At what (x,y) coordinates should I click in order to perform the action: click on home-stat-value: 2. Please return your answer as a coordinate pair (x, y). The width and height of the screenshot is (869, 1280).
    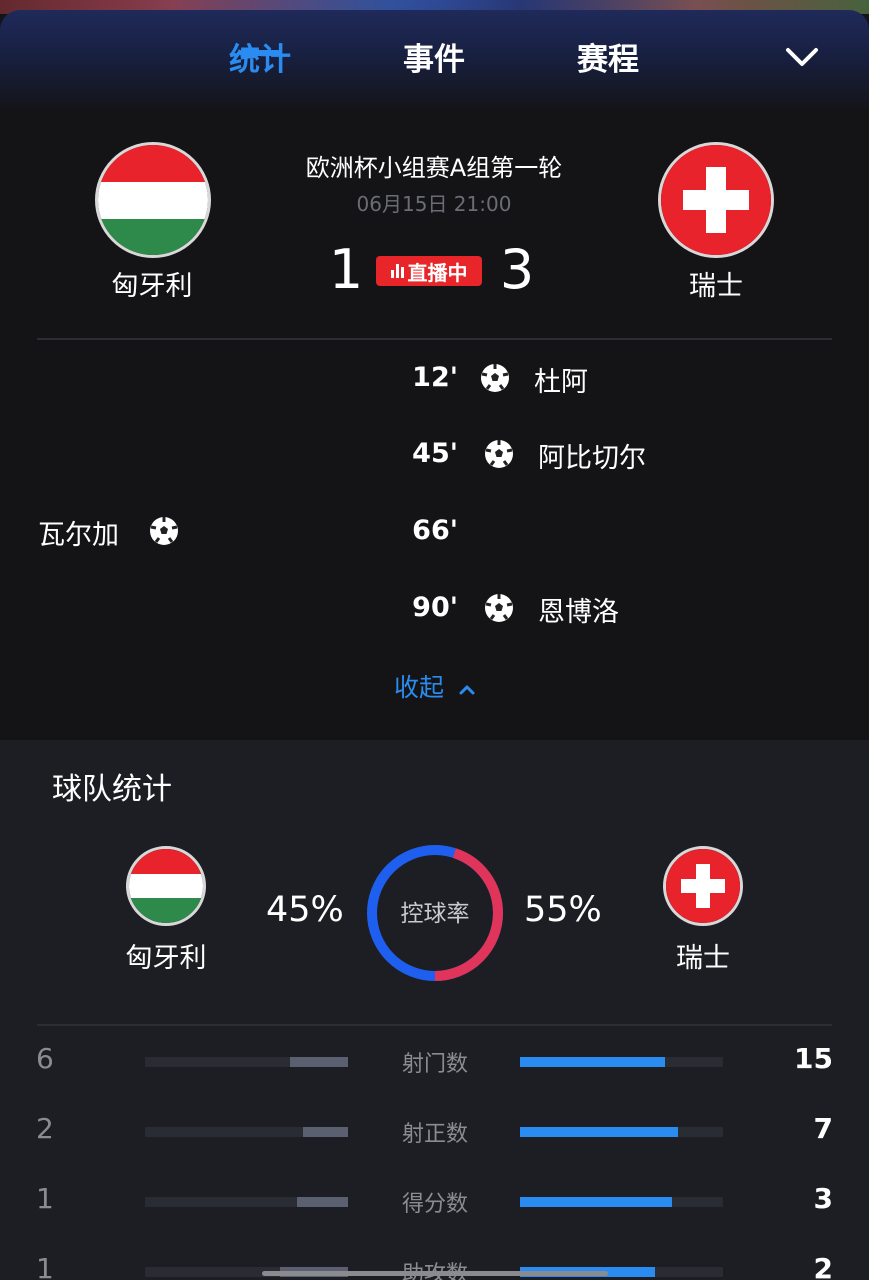
    Looking at the image, I should click on (45, 1128).